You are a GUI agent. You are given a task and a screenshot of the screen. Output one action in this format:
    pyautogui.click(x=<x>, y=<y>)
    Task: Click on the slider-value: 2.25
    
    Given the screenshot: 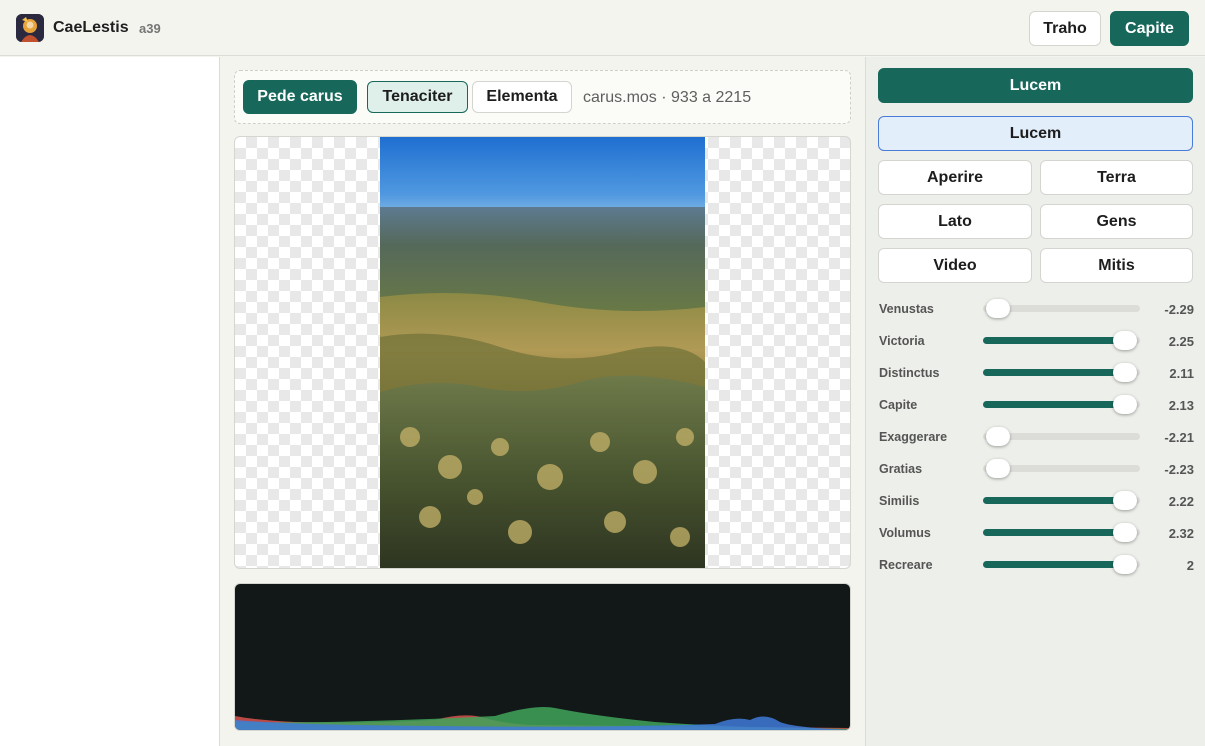 What is the action you would take?
    pyautogui.click(x=1181, y=341)
    